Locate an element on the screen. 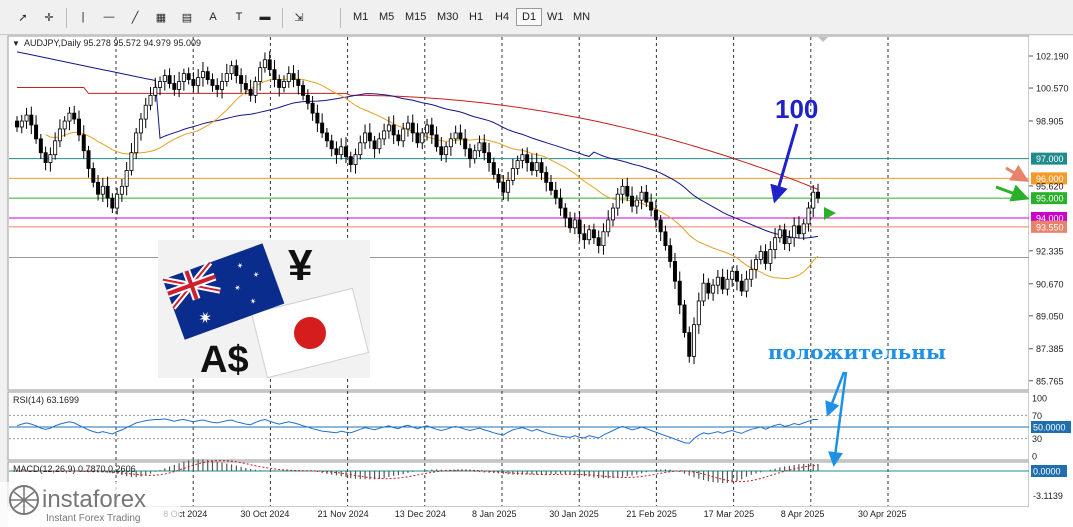 This screenshot has width=1073, height=527. trendline-tool: ╱ is located at coordinates (135, 17).